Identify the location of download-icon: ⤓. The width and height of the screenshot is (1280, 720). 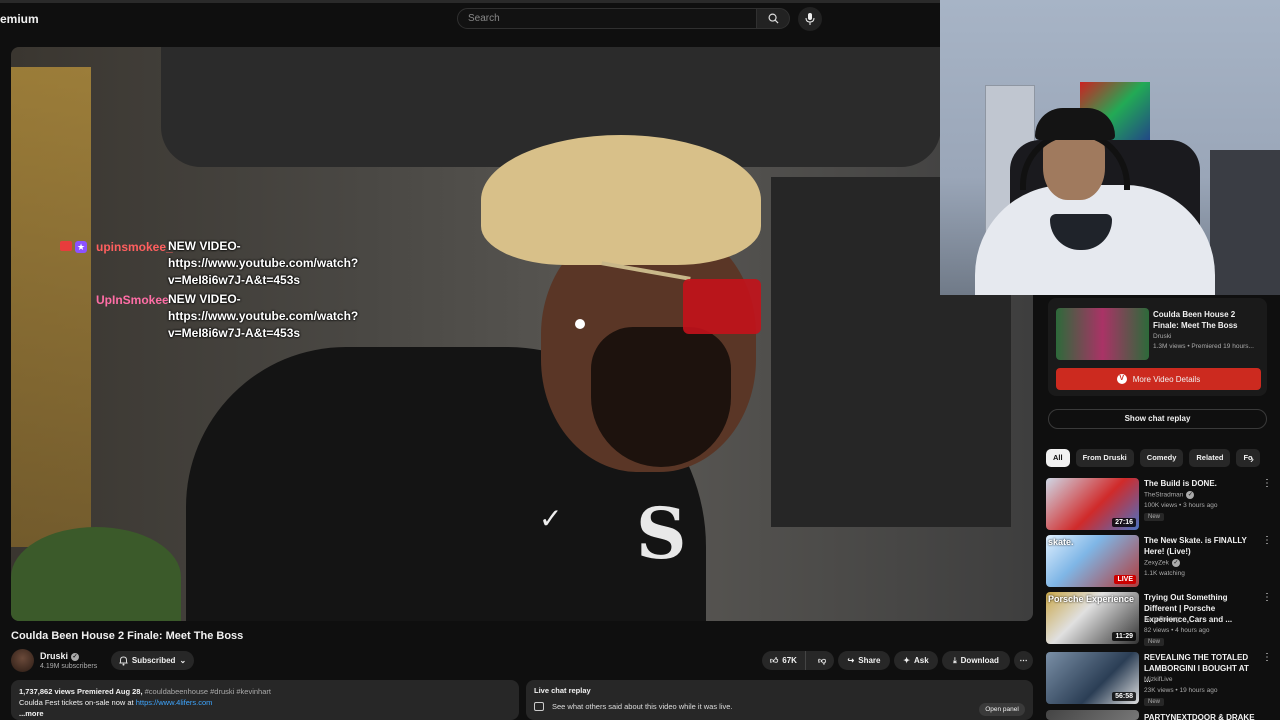
(955, 660).